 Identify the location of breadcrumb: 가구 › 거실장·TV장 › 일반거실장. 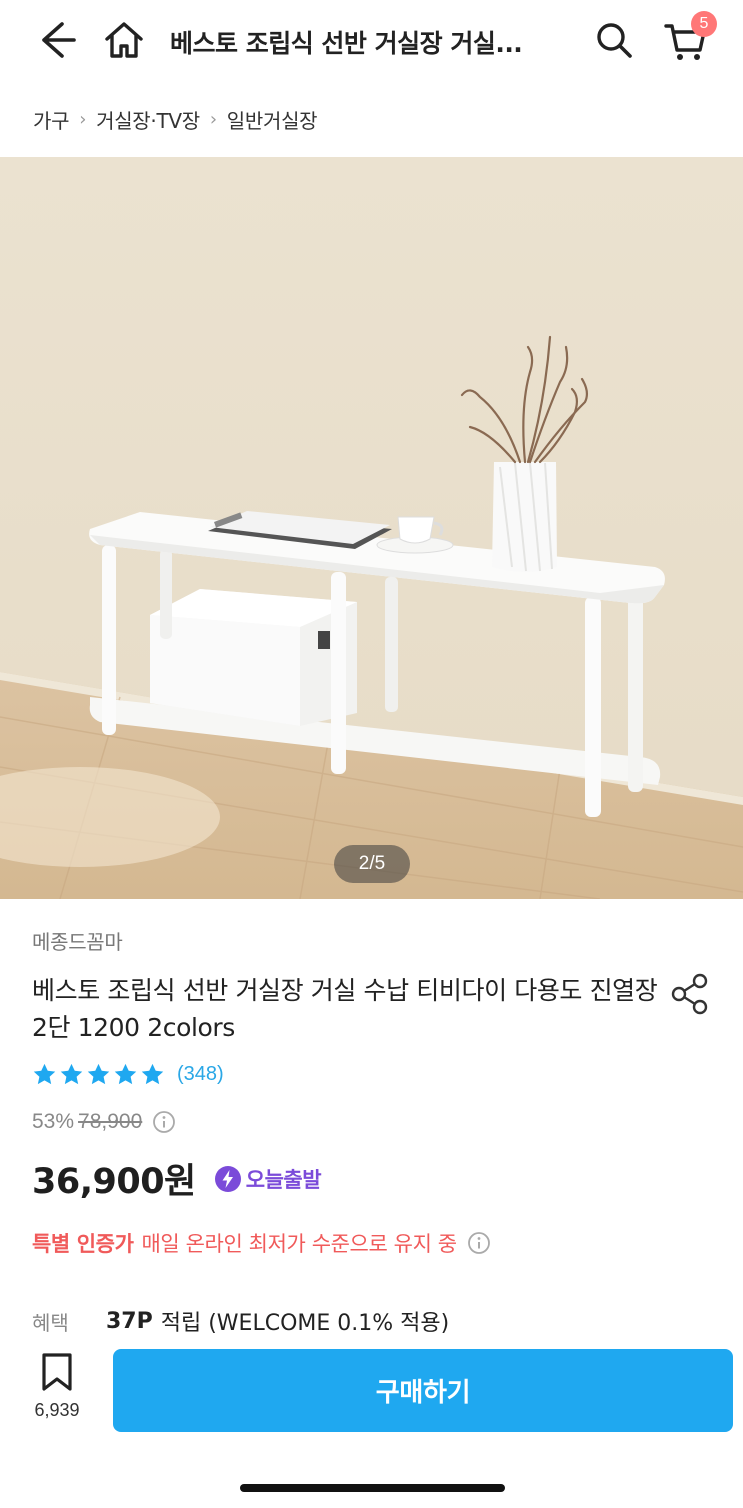
(175, 119).